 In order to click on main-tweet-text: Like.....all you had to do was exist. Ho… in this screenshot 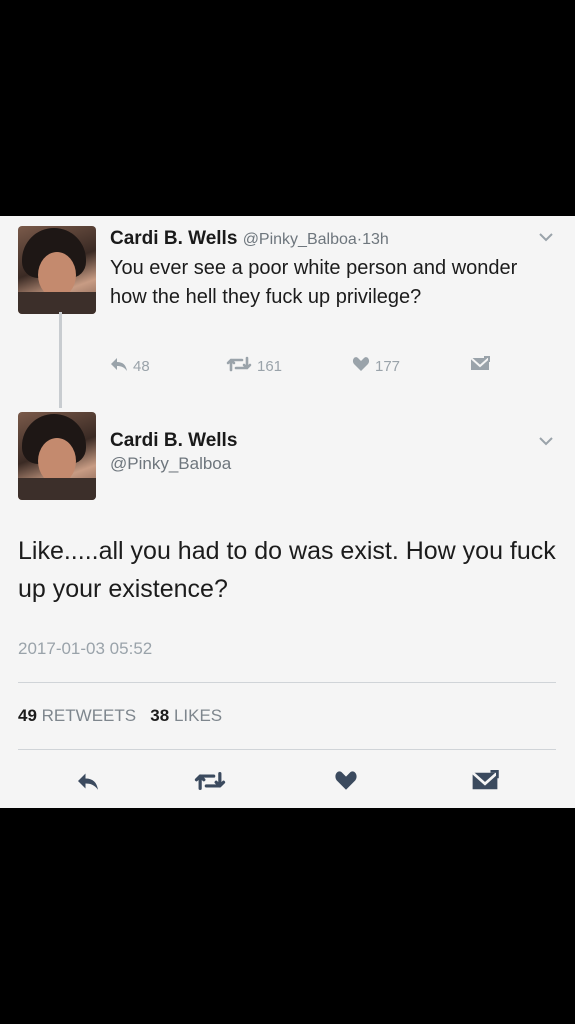, I will do `click(287, 570)`.